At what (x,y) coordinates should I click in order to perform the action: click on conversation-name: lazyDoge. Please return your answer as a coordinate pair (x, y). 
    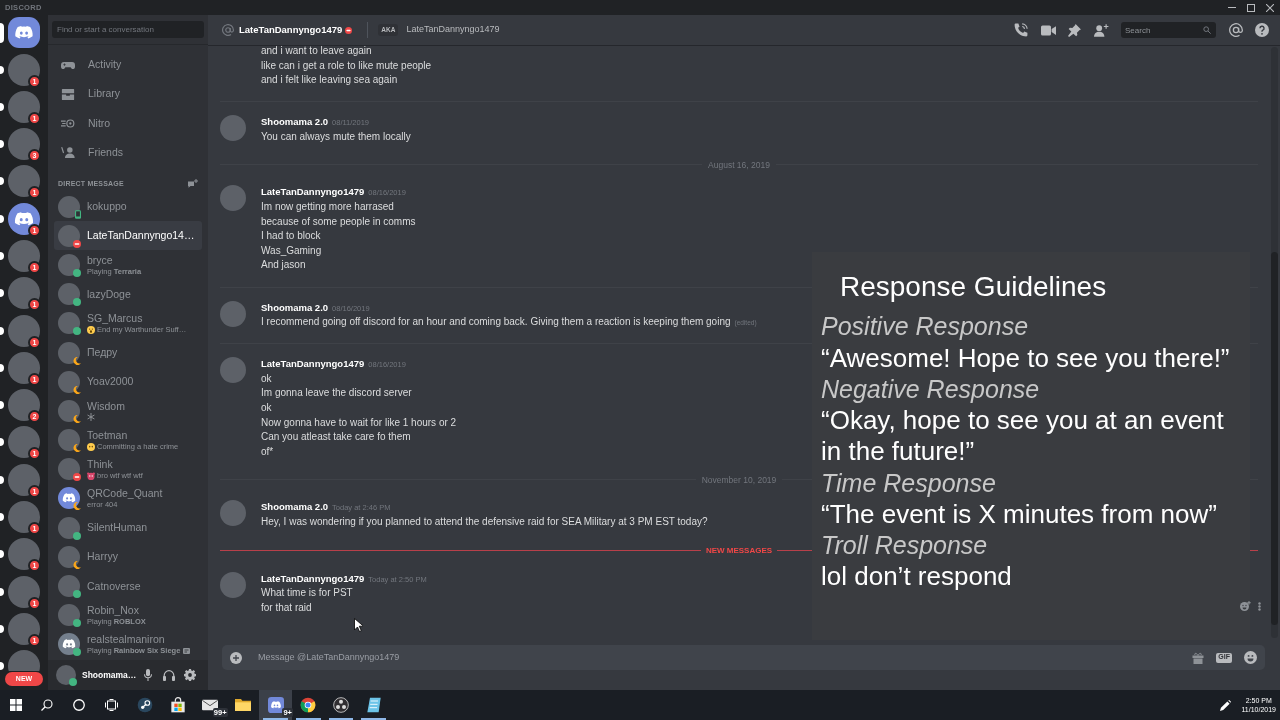
    Looking at the image, I should click on (109, 294).